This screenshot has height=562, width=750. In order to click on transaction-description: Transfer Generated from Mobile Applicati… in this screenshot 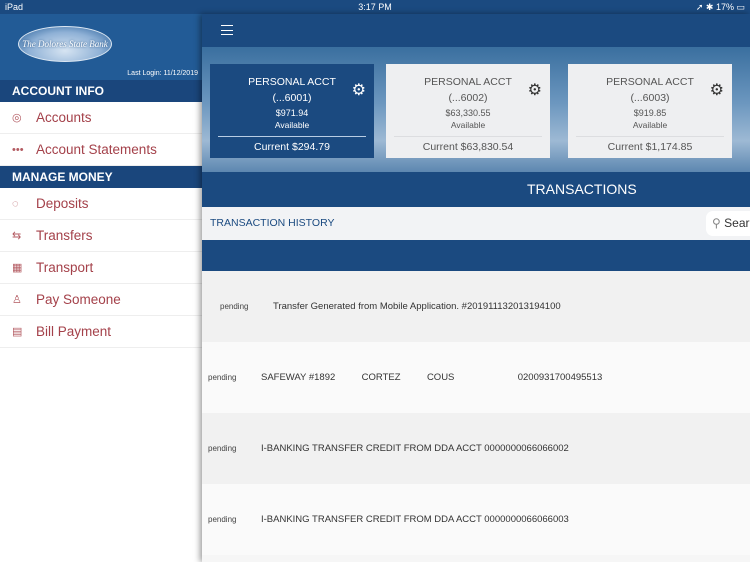, I will do `click(417, 306)`.